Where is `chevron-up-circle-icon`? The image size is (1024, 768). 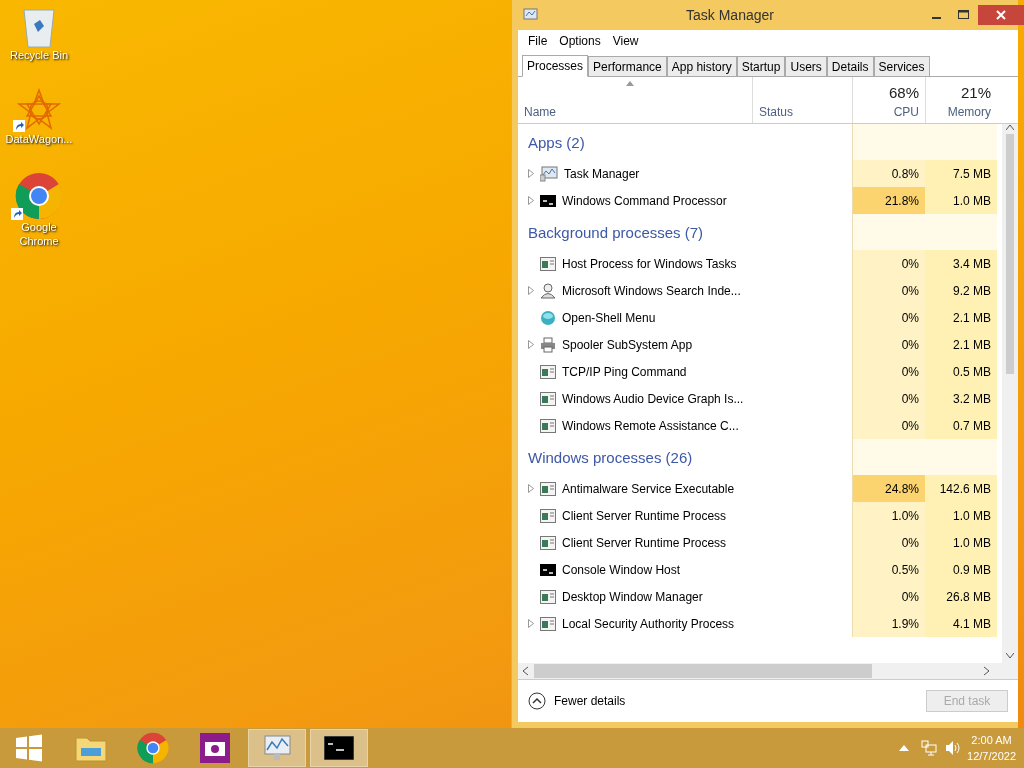
chevron-up-circle-icon is located at coordinates (537, 701).